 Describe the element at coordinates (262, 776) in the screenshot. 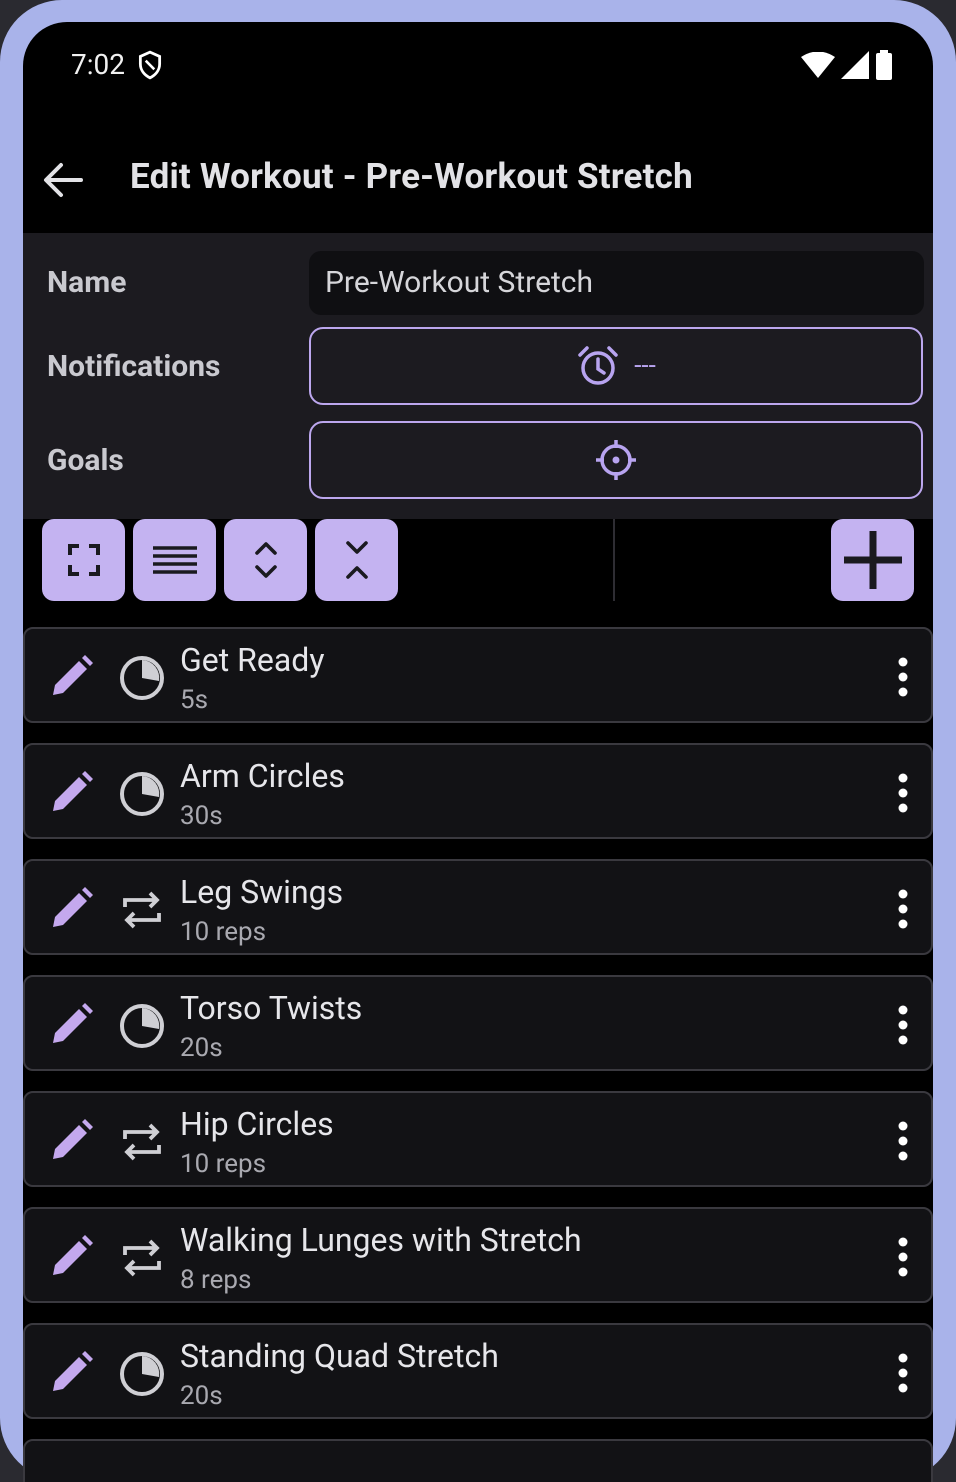

I see `exercise-name: Arm Circles` at that location.